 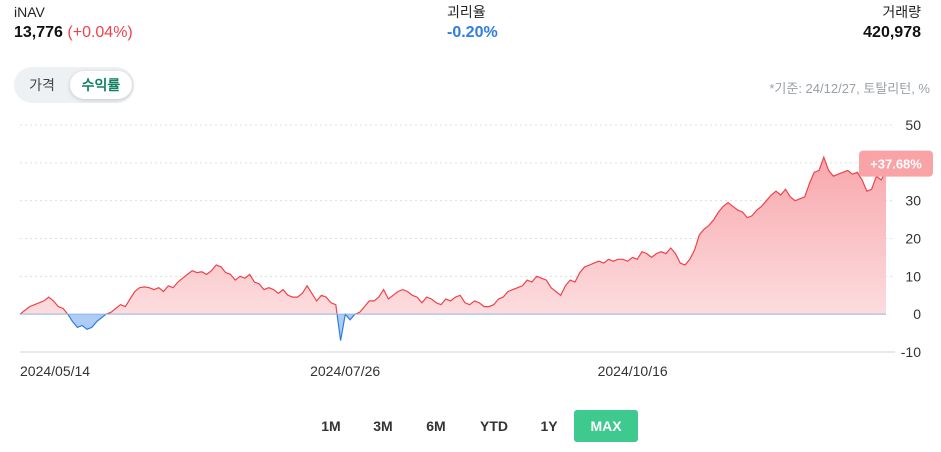 What do you see at coordinates (29, 12) in the screenshot?
I see `inav-label: iNAV` at bounding box center [29, 12].